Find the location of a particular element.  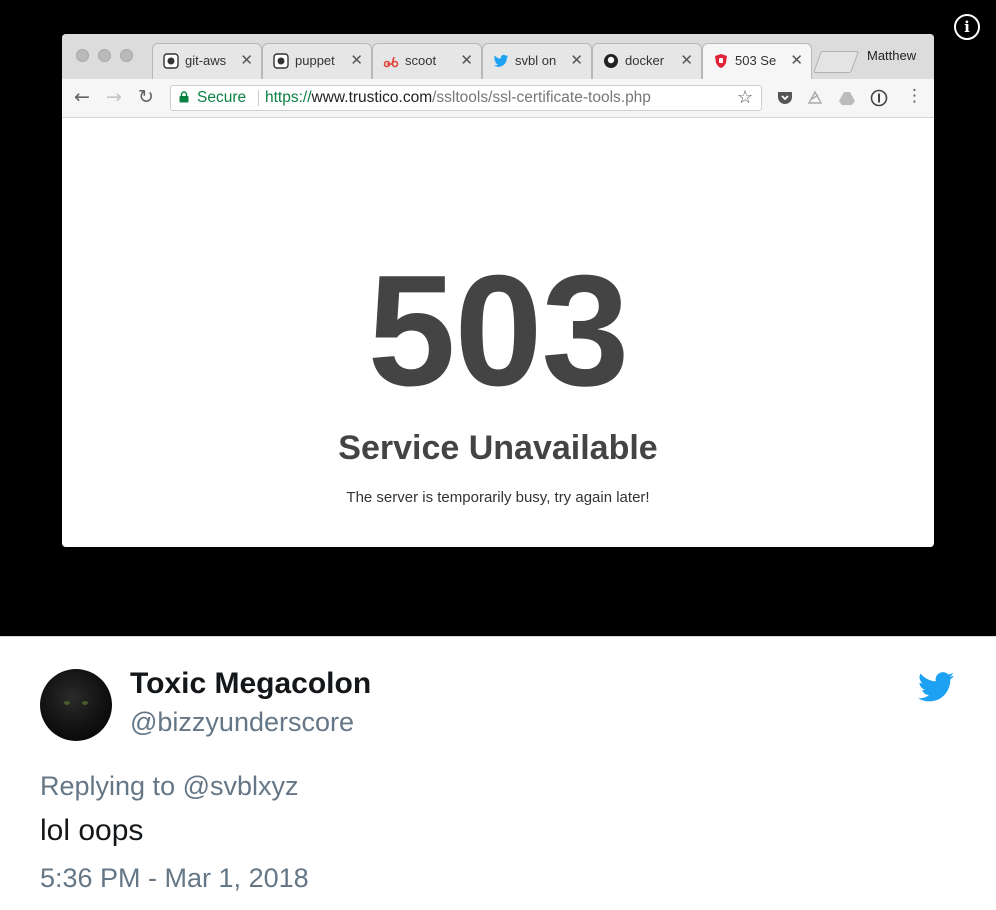

media-divider is located at coordinates (498, 636).